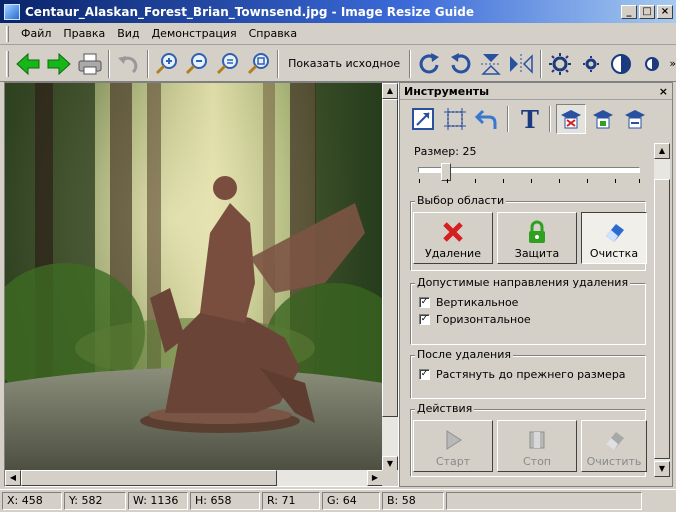 The width and height of the screenshot is (676, 512). I want to click on smart-resize-icon, so click(635, 119).